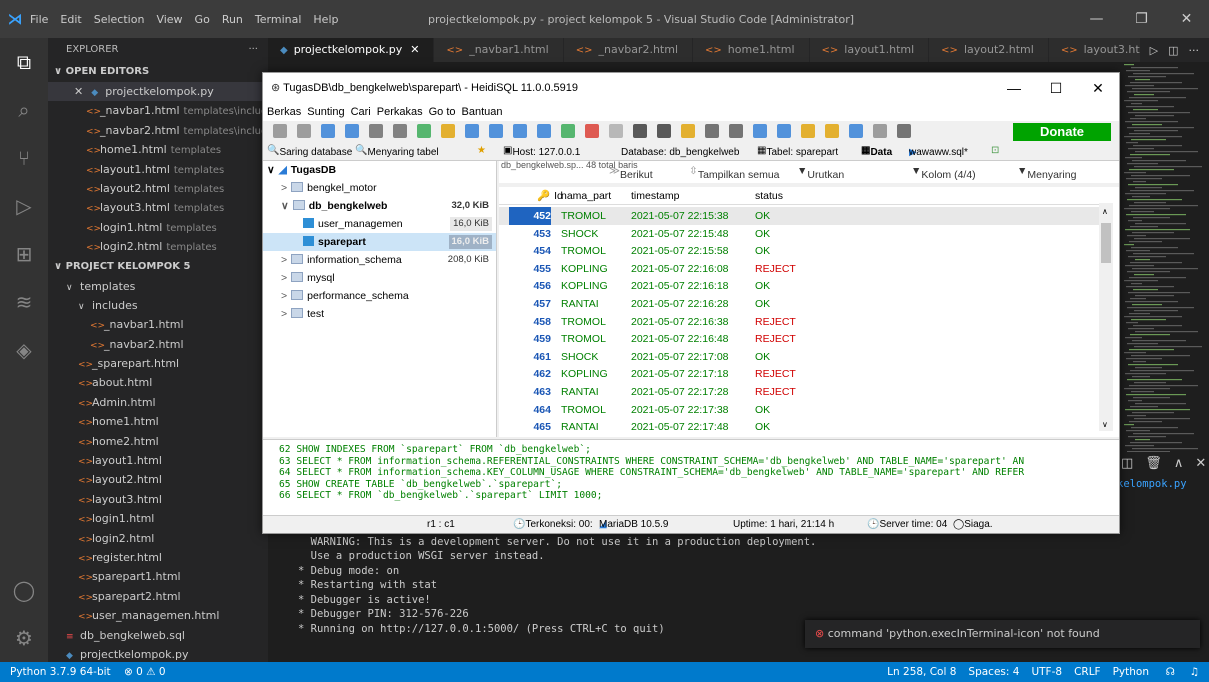  Describe the element at coordinates (530, 322) in the screenshot. I see `grid-cell: 458` at that location.